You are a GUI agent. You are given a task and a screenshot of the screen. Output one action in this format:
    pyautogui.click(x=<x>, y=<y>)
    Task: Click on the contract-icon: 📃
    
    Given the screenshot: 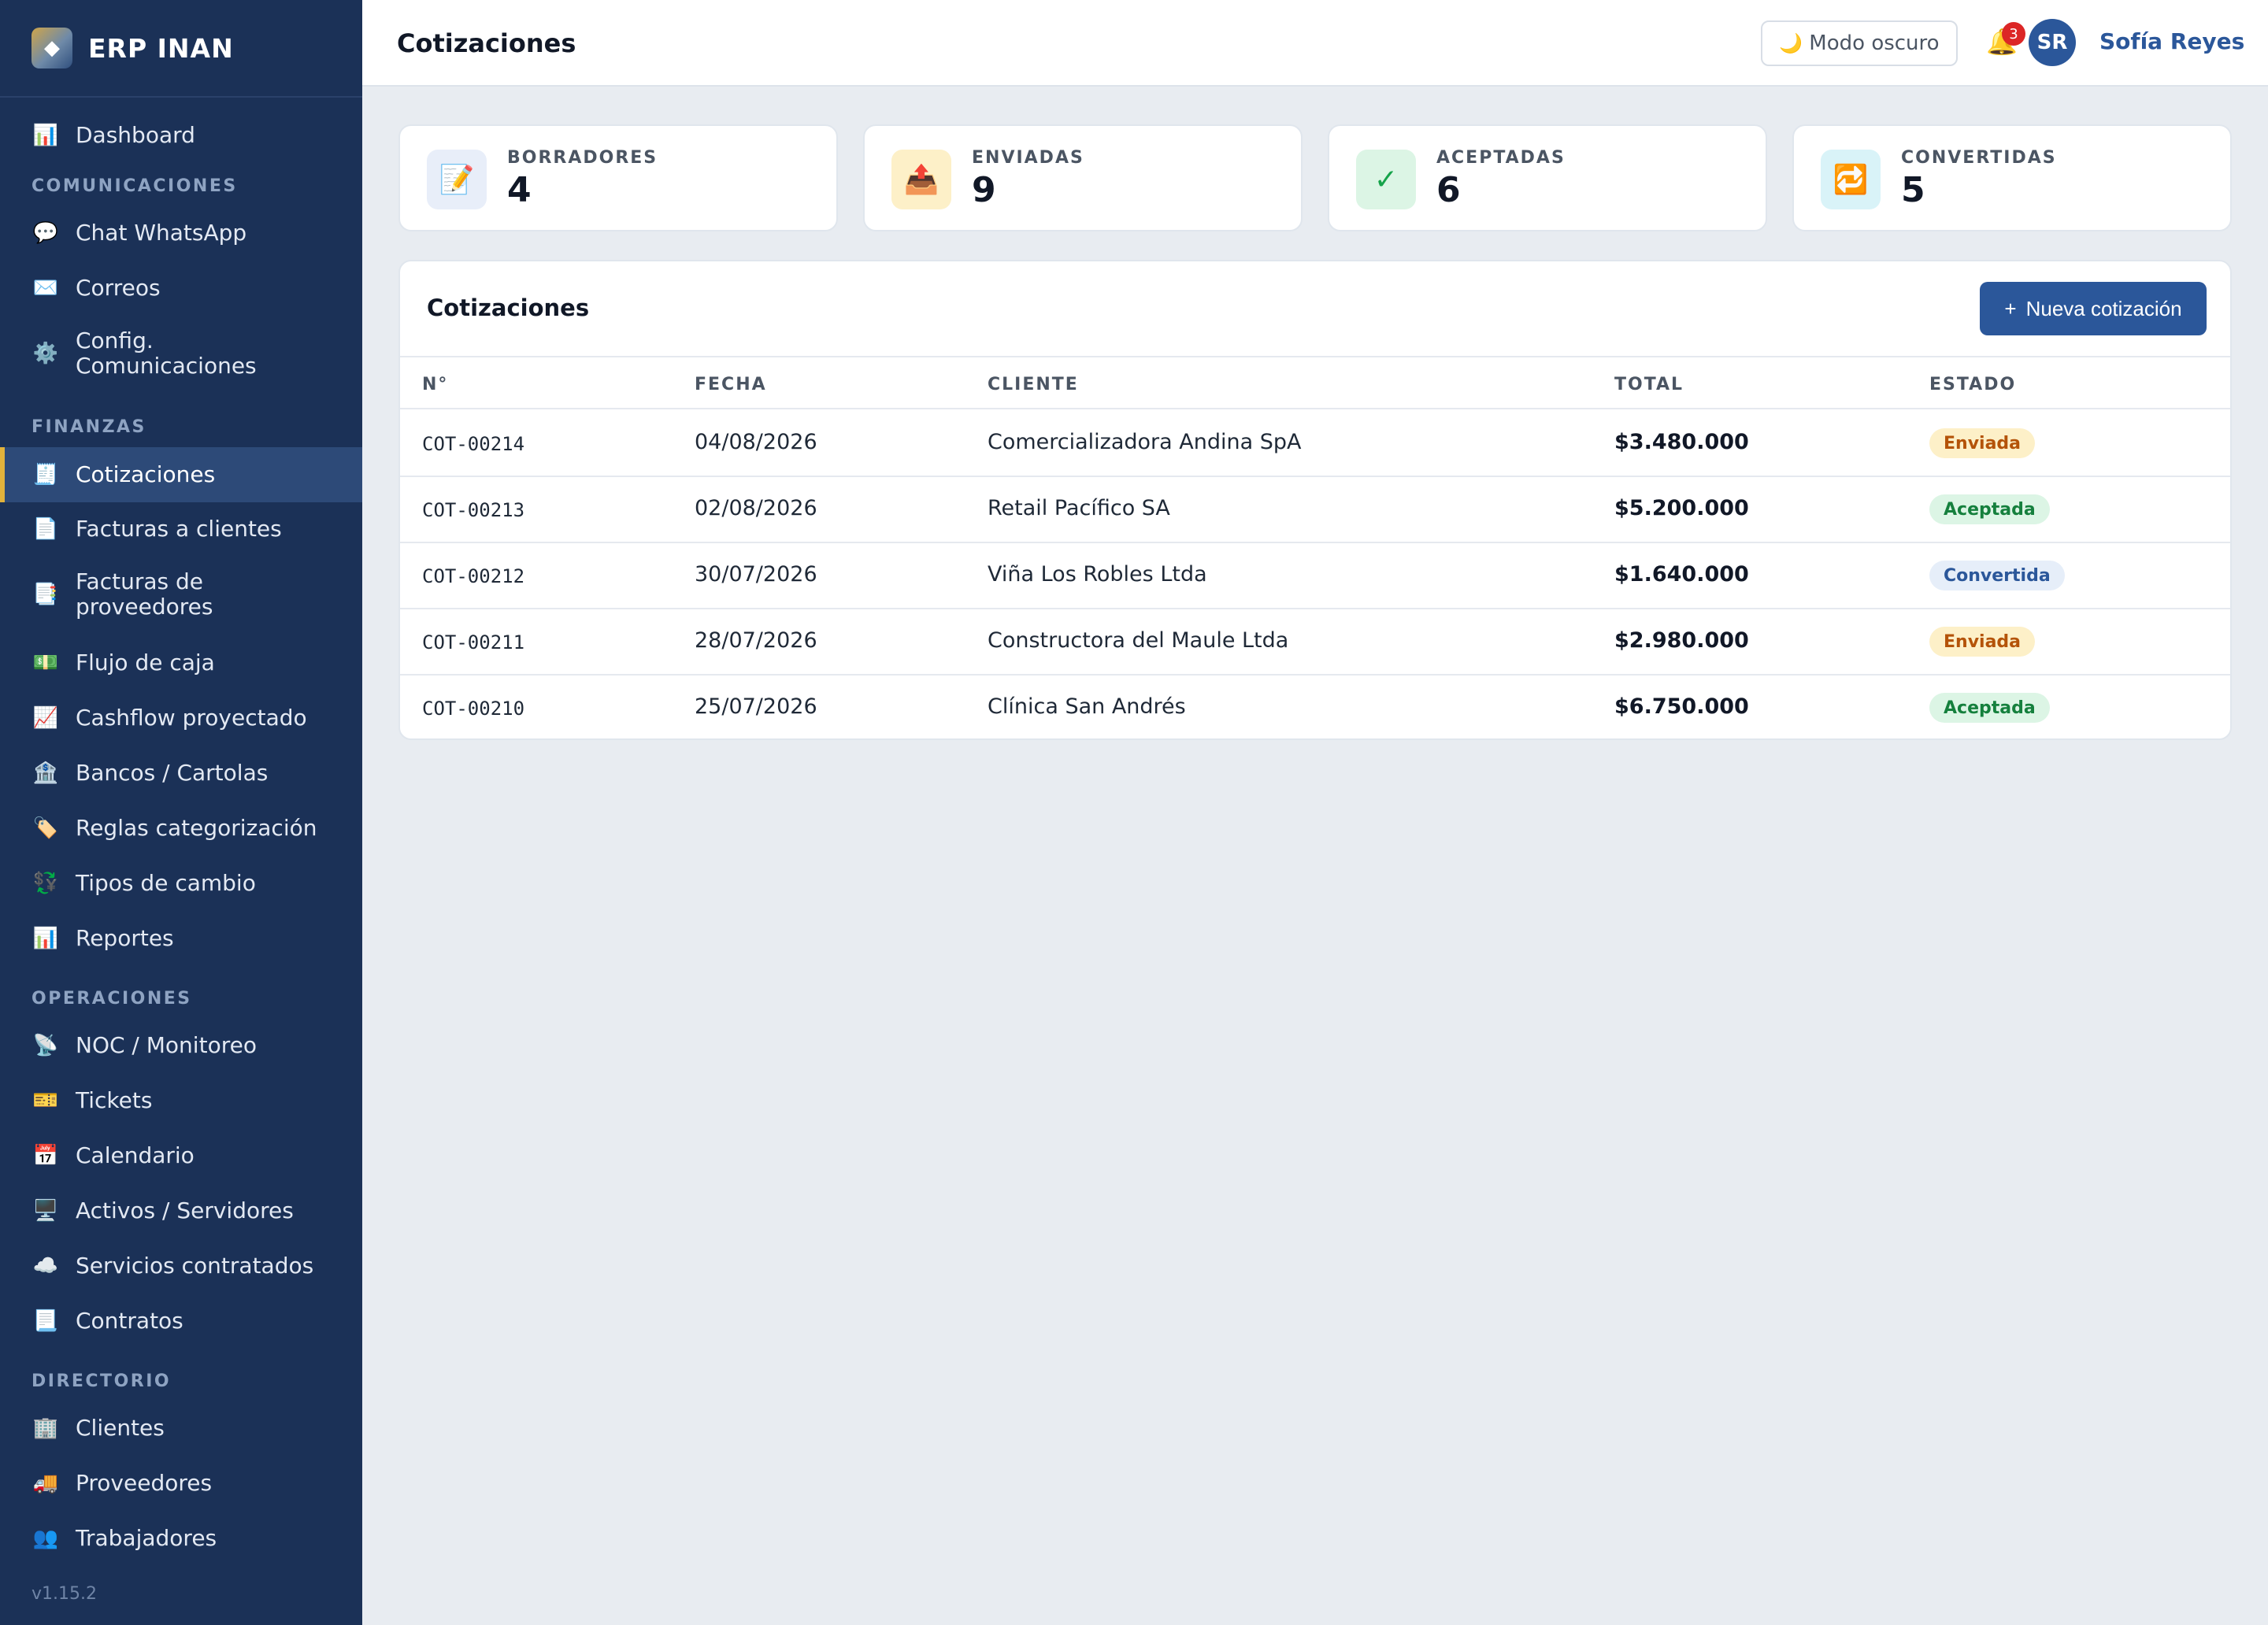 What is the action you would take?
    pyautogui.click(x=45, y=1321)
    